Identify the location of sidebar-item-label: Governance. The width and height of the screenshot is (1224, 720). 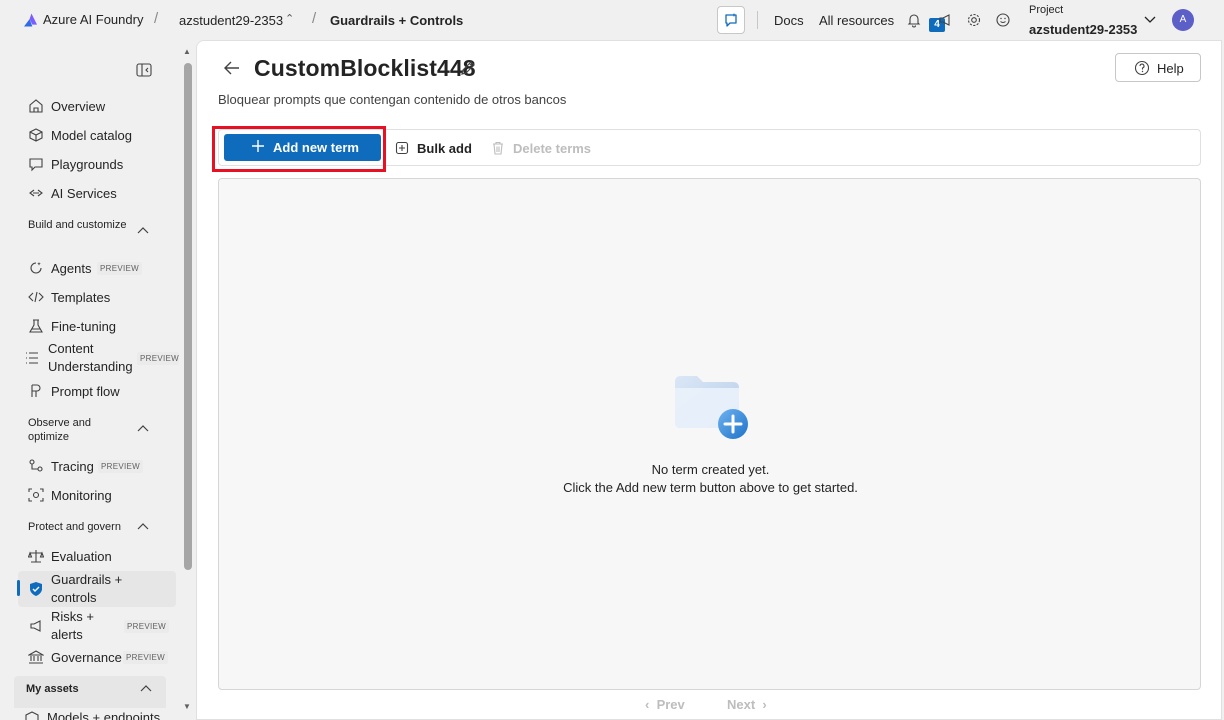
(86, 657).